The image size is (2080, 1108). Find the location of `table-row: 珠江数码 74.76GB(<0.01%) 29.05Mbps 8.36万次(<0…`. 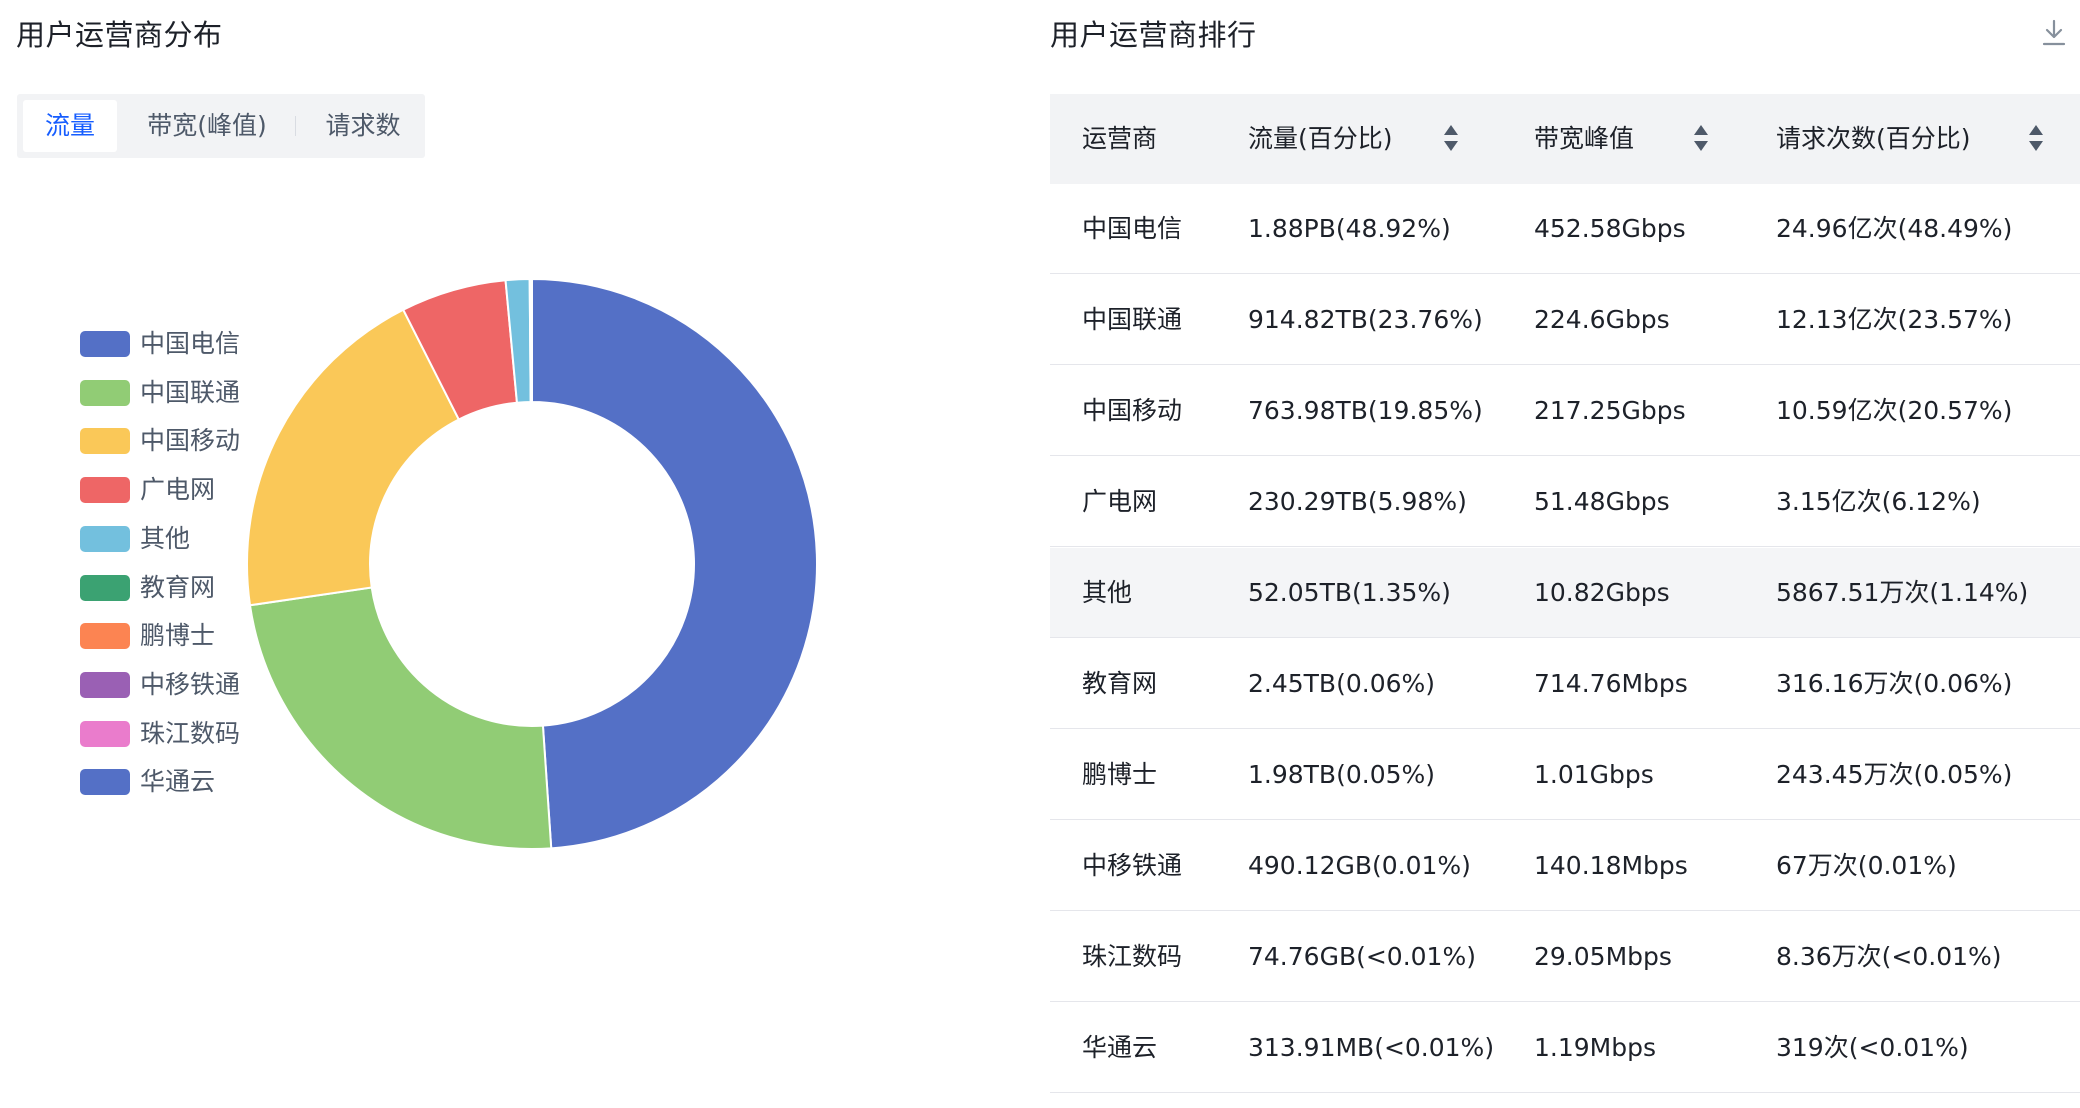

table-row: 珠江数码 74.76GB(<0.01%) 29.05Mbps 8.36万次(<0… is located at coordinates (1565, 957).